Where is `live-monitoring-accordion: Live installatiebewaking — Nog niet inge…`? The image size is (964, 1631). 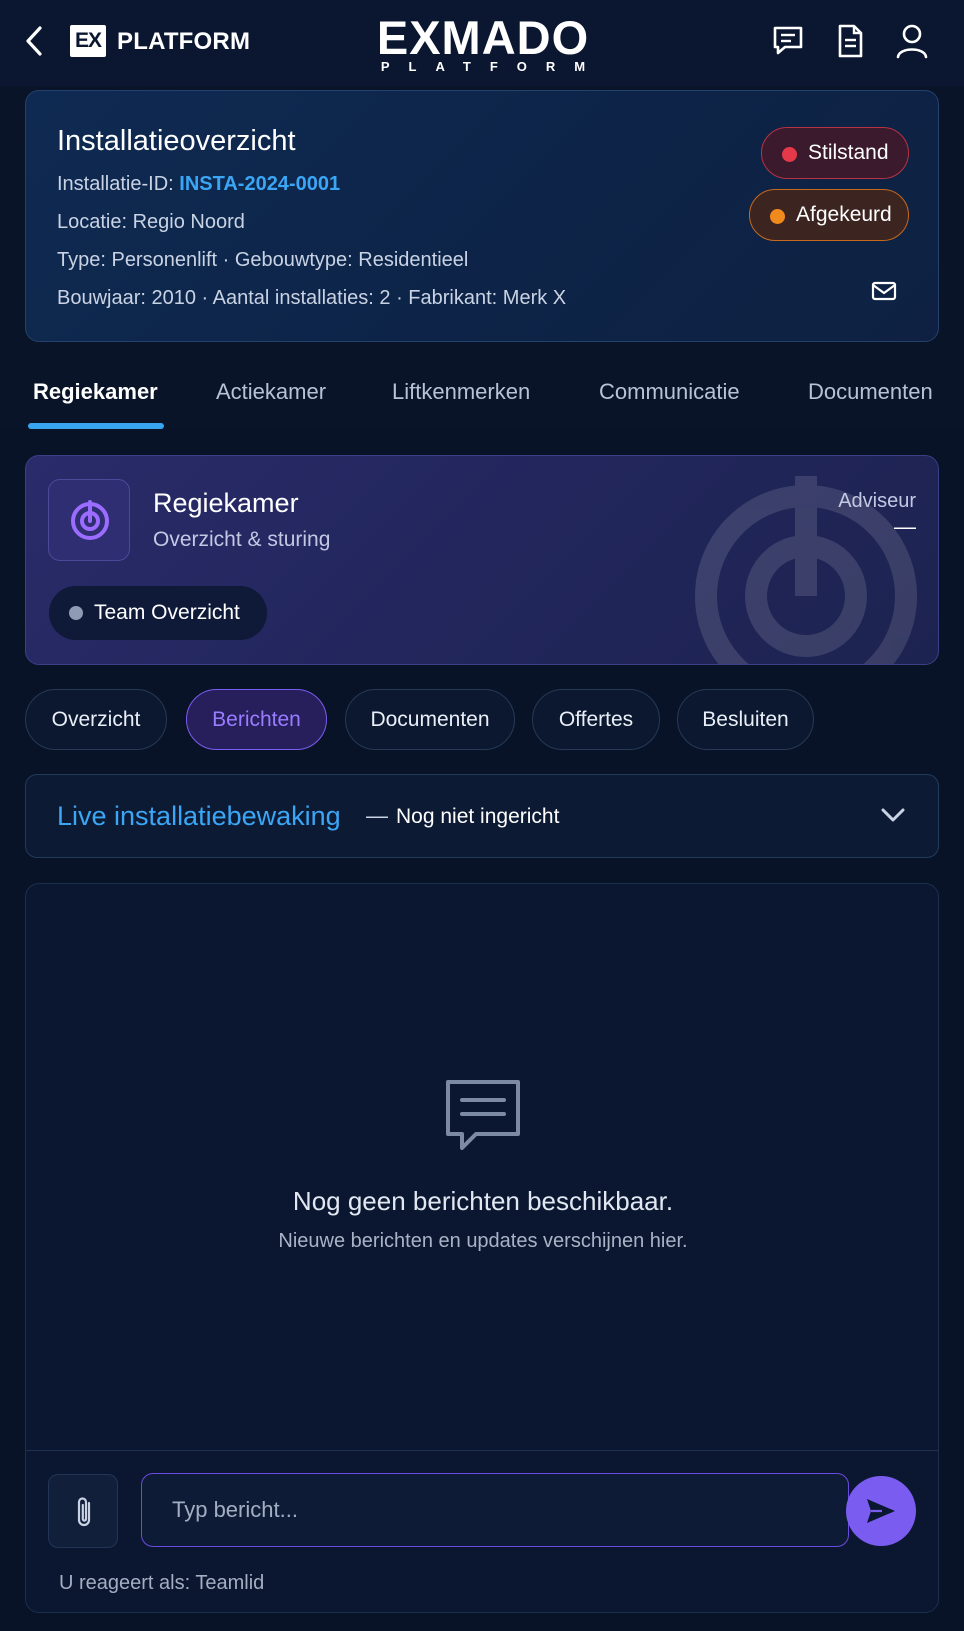 live-monitoring-accordion: Live installatiebewaking — Nog niet inge… is located at coordinates (482, 816).